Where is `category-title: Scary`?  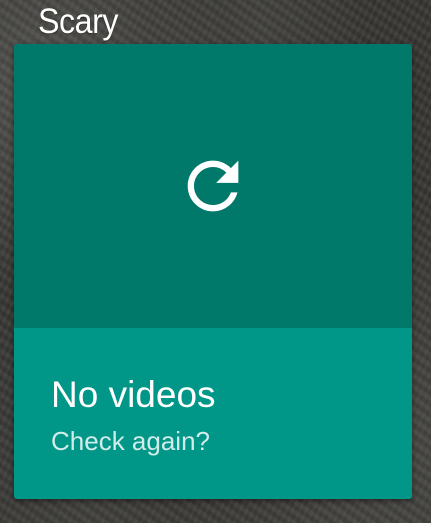 category-title: Scary is located at coordinates (78, 21).